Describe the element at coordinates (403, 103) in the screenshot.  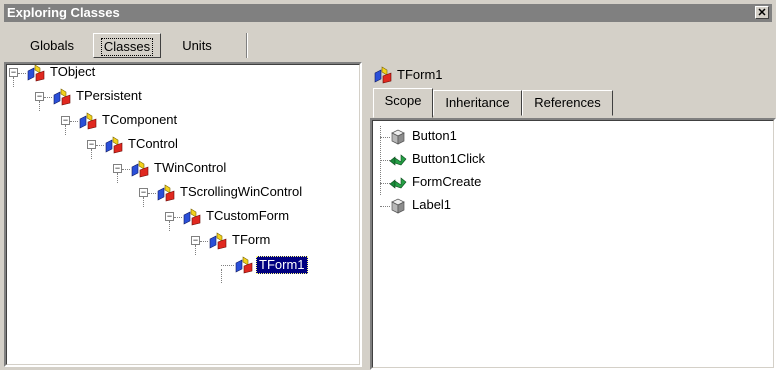
I see `tab-scope: Scope` at that location.